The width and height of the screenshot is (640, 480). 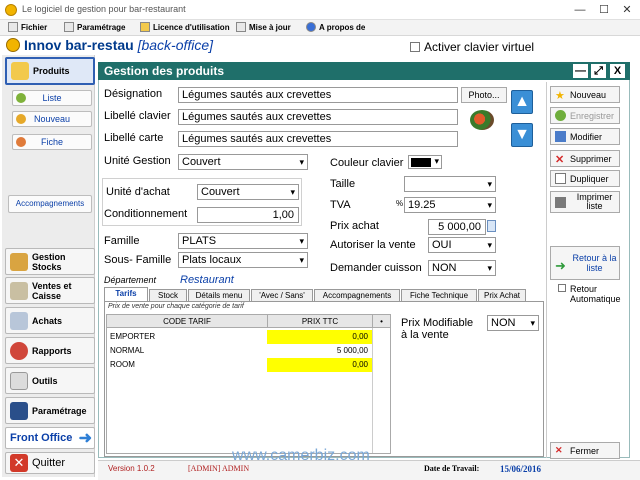 I want to click on libelle-carte-input: Légumes sautés aux crevettes, so click(x=318, y=139).